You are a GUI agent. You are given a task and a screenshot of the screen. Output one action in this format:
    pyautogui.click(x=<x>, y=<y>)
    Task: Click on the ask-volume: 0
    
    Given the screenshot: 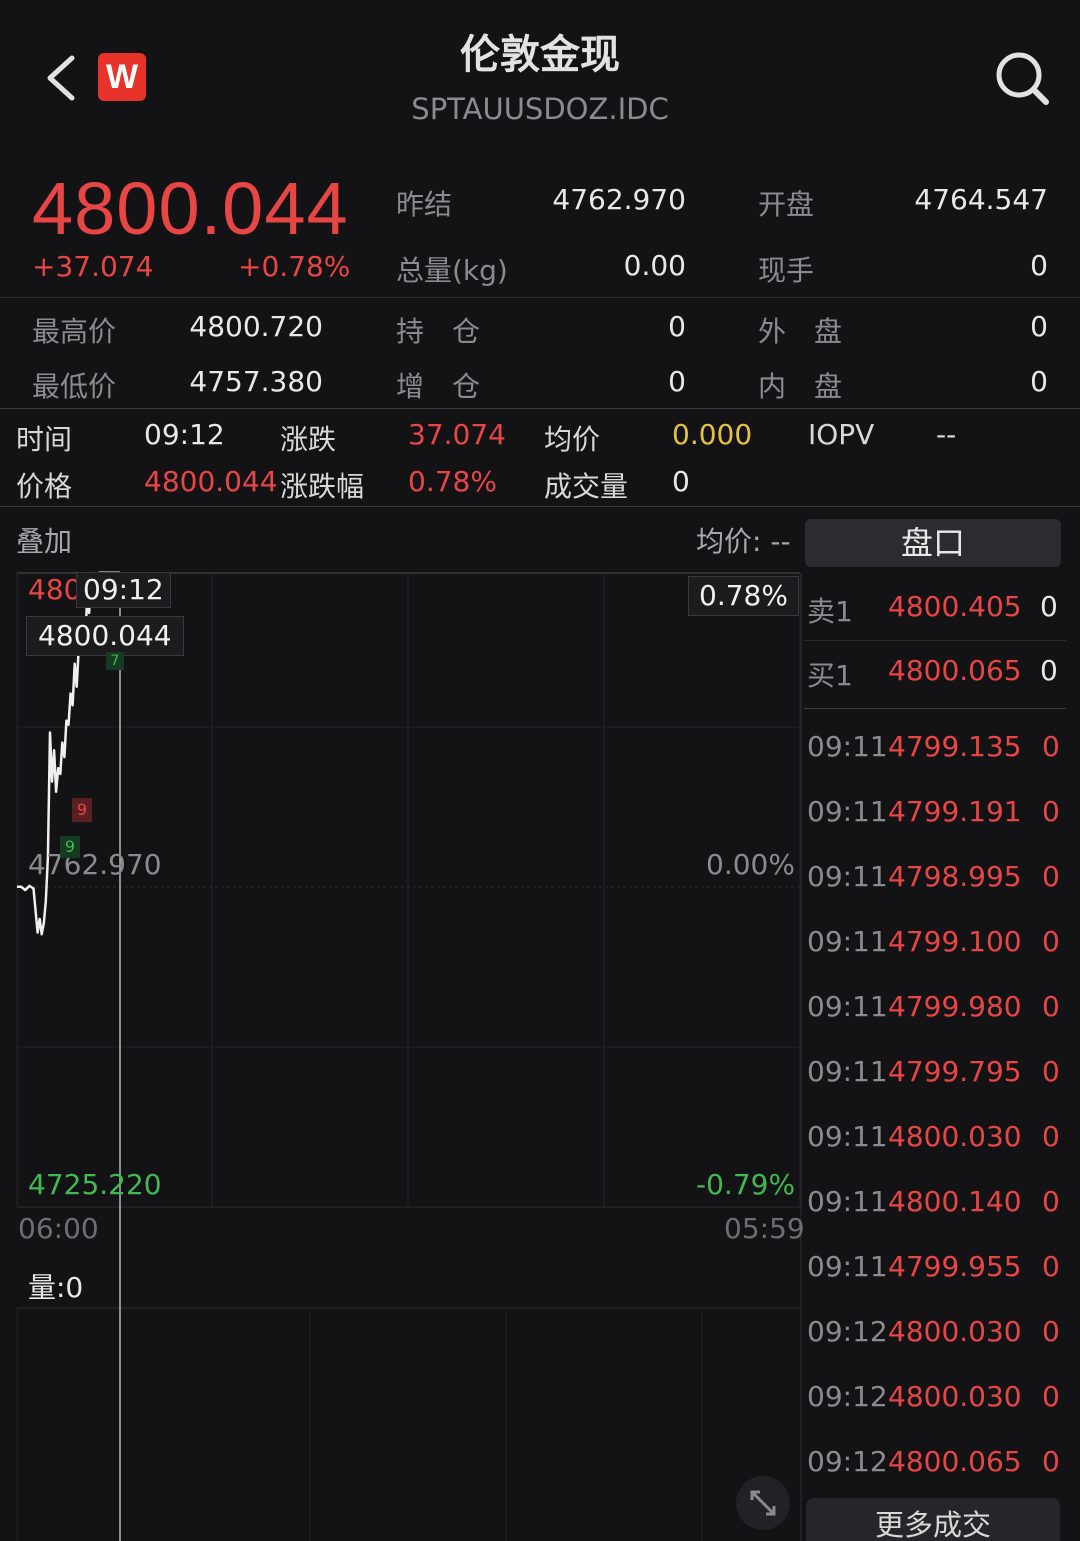 What is the action you would take?
    pyautogui.click(x=1049, y=606)
    